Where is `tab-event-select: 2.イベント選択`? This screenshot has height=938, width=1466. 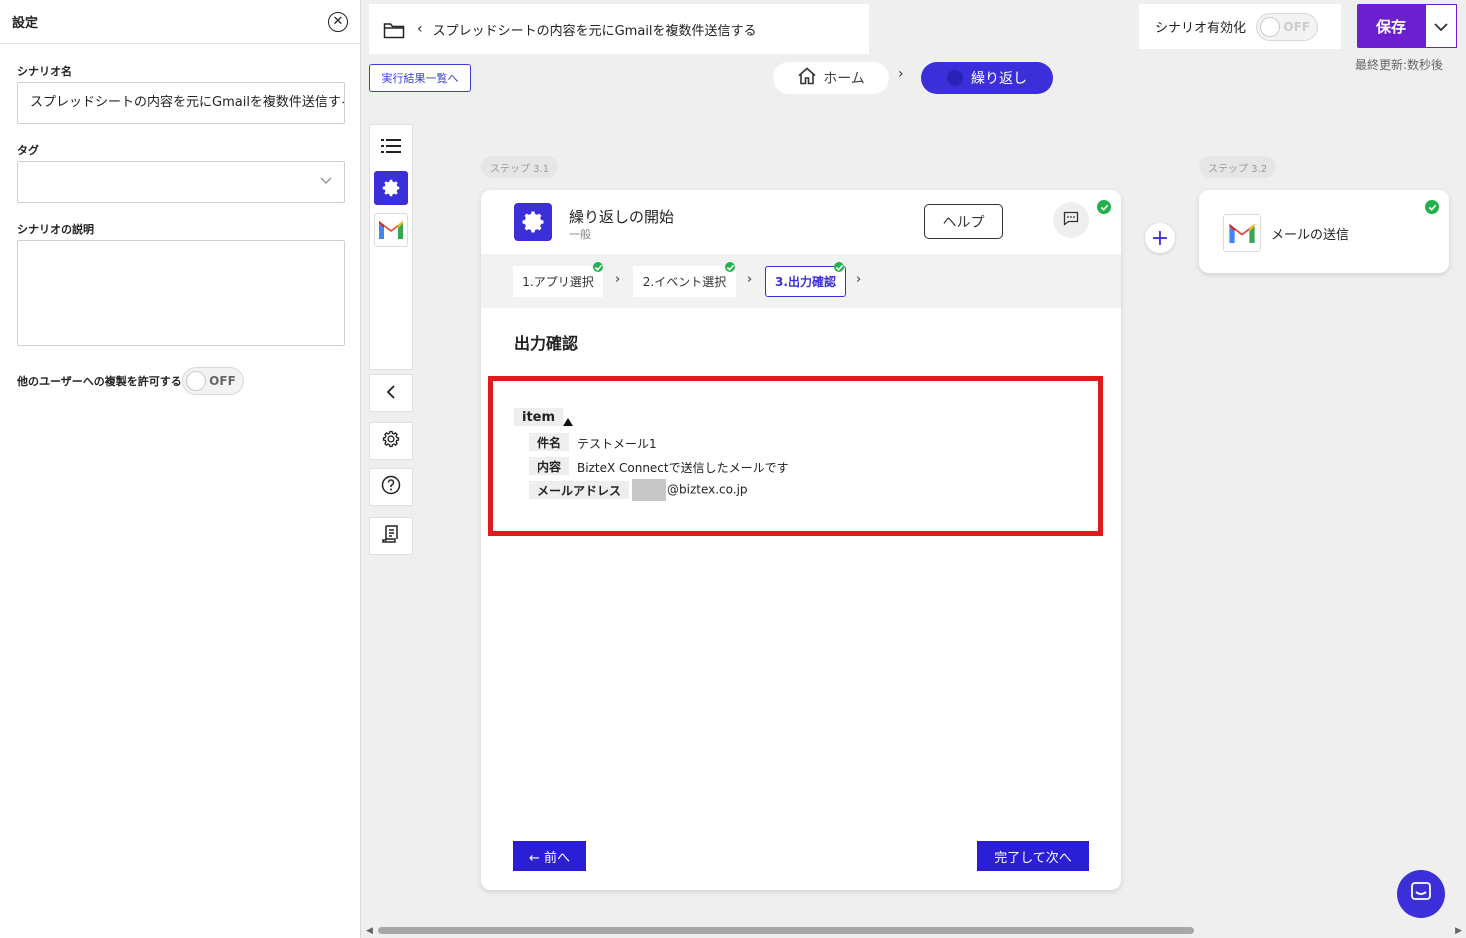 tab-event-select: 2.イベント選択 is located at coordinates (684, 281).